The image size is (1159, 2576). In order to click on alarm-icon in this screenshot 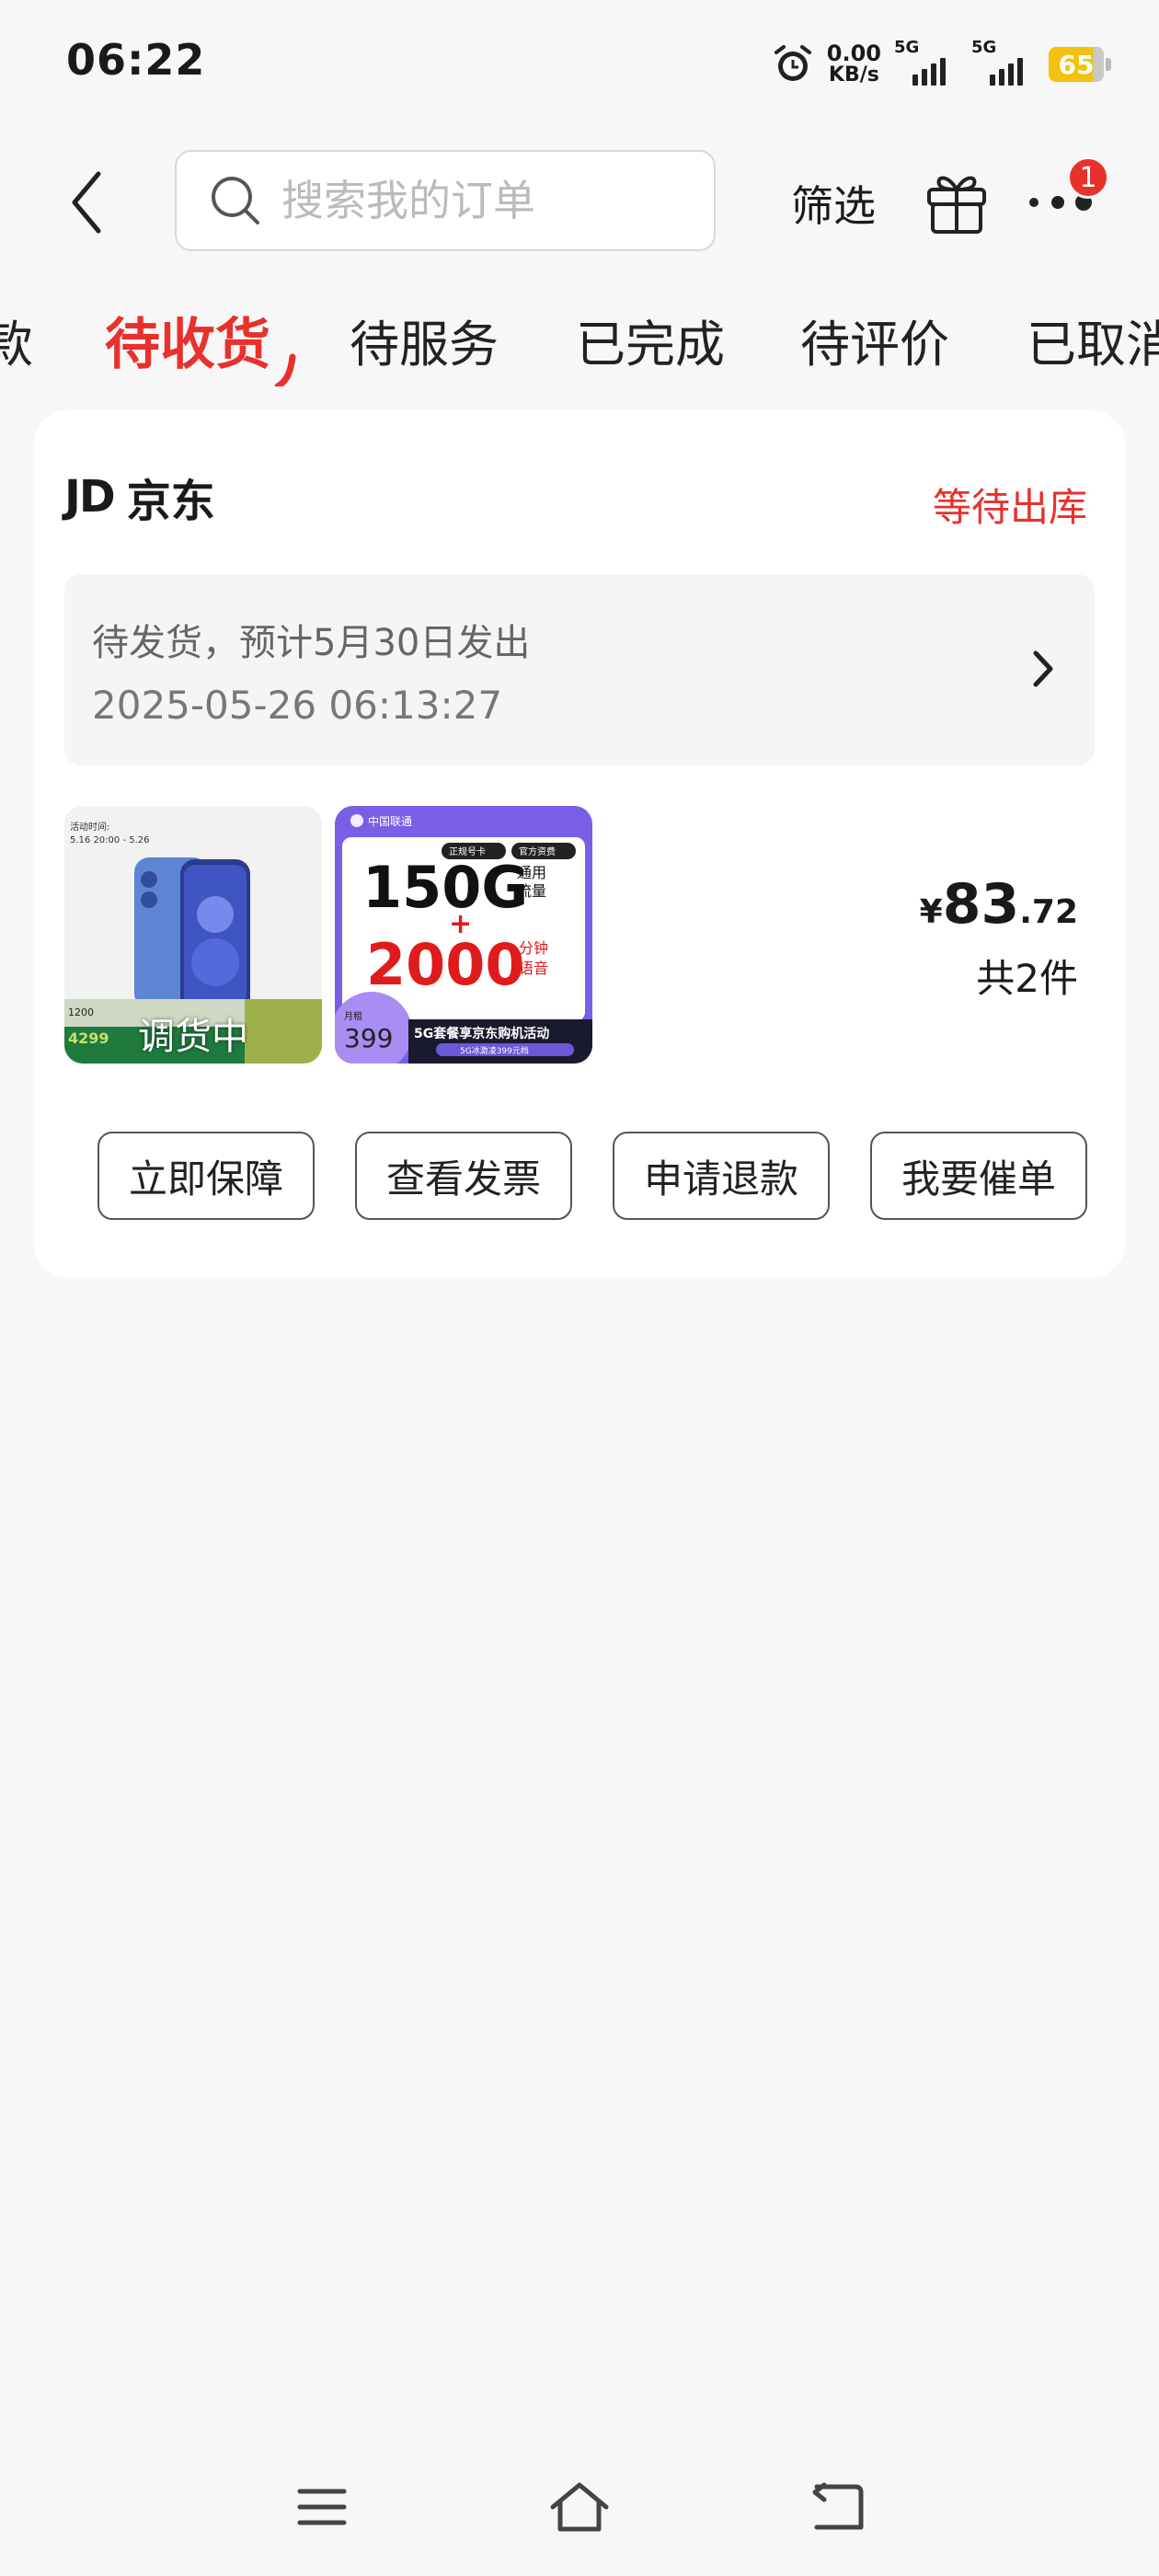, I will do `click(792, 63)`.